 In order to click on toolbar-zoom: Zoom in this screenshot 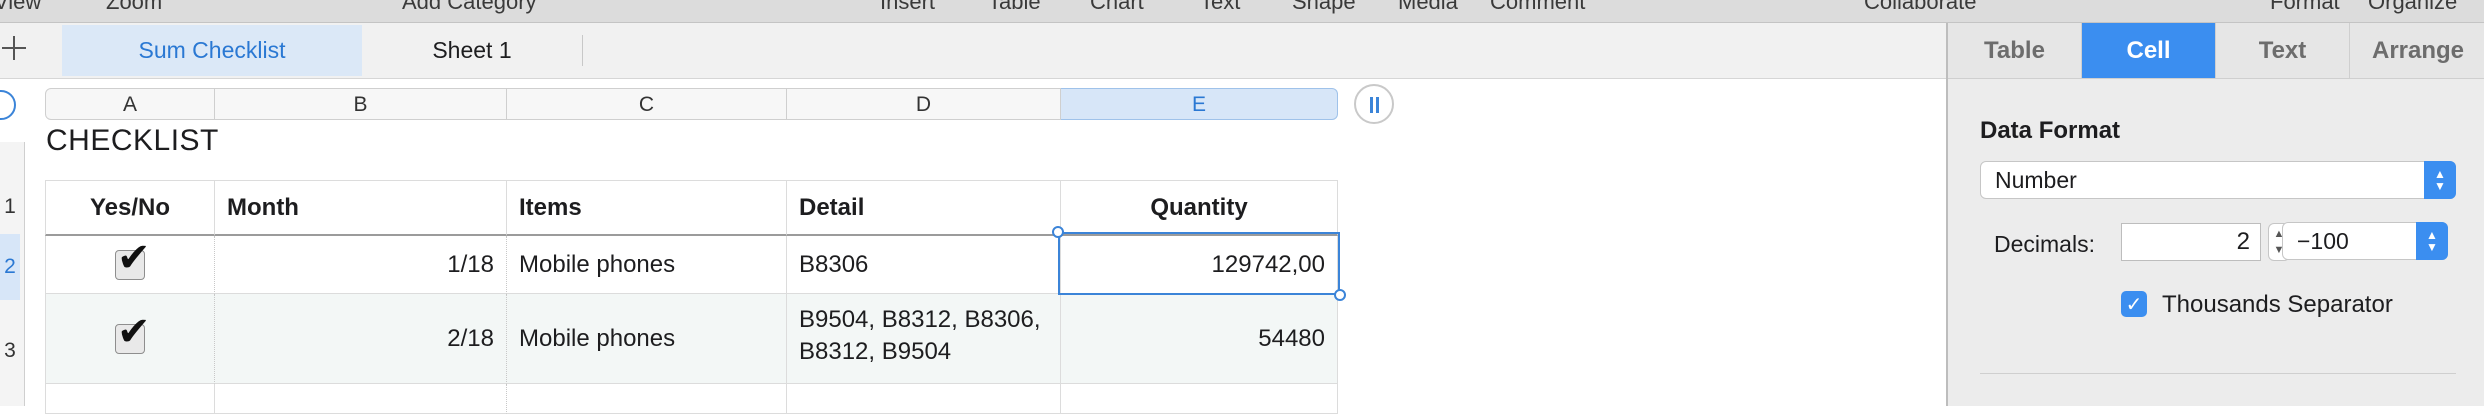, I will do `click(134, 7)`.